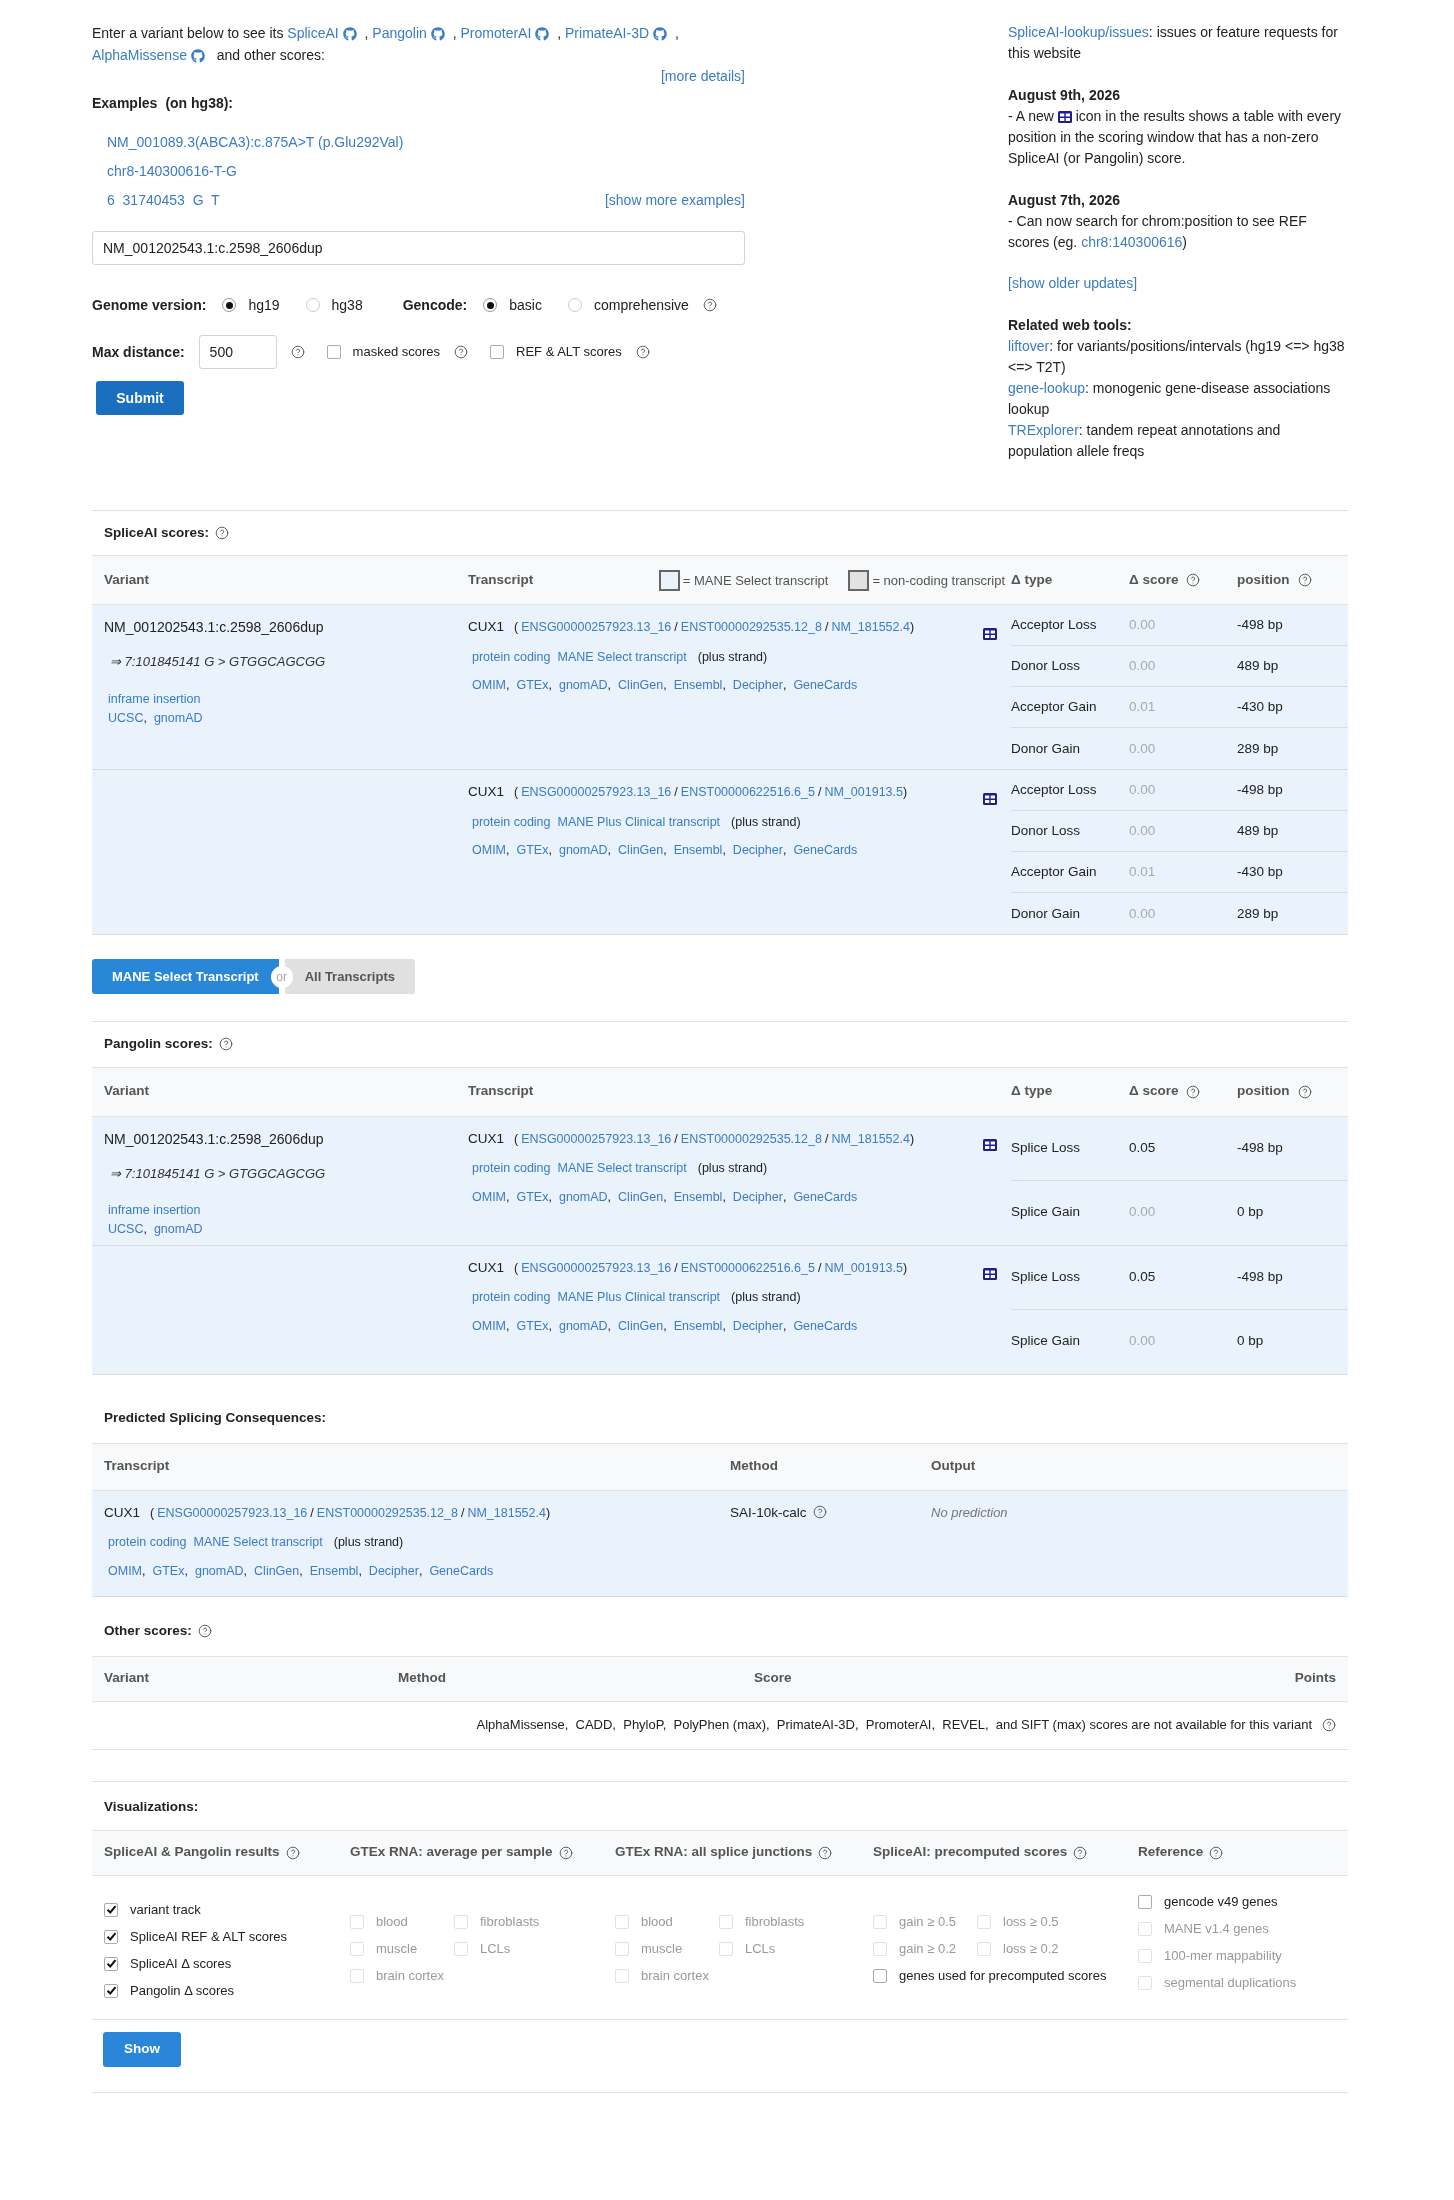 This screenshot has height=2200, width=1454. What do you see at coordinates (418, 248) in the screenshot?
I see `variant-input: NM_001202543.1:c.2598_2606dup` at bounding box center [418, 248].